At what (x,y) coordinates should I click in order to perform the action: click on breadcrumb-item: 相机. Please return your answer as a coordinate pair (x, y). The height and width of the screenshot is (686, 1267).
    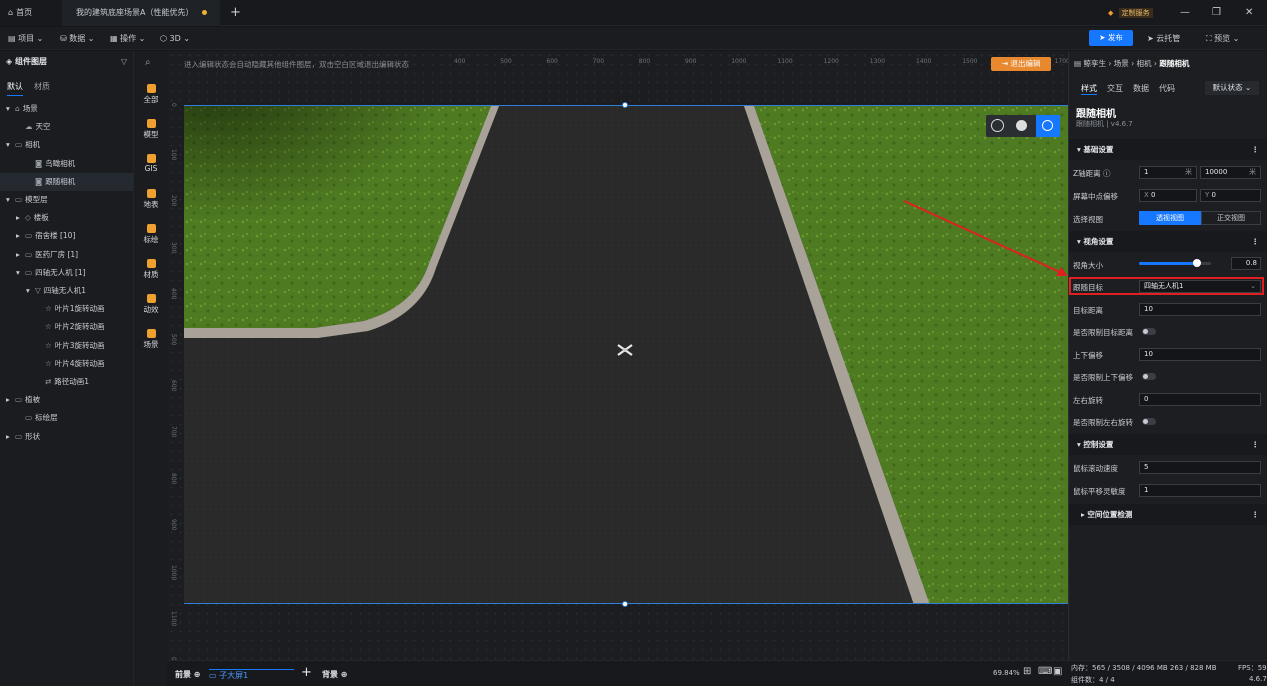
    Looking at the image, I should click on (1144, 63).